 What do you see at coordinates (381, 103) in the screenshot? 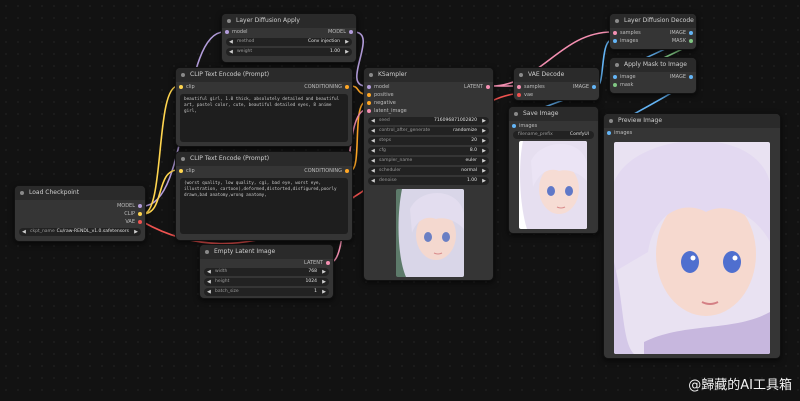
I see `input-negative: negative` at bounding box center [381, 103].